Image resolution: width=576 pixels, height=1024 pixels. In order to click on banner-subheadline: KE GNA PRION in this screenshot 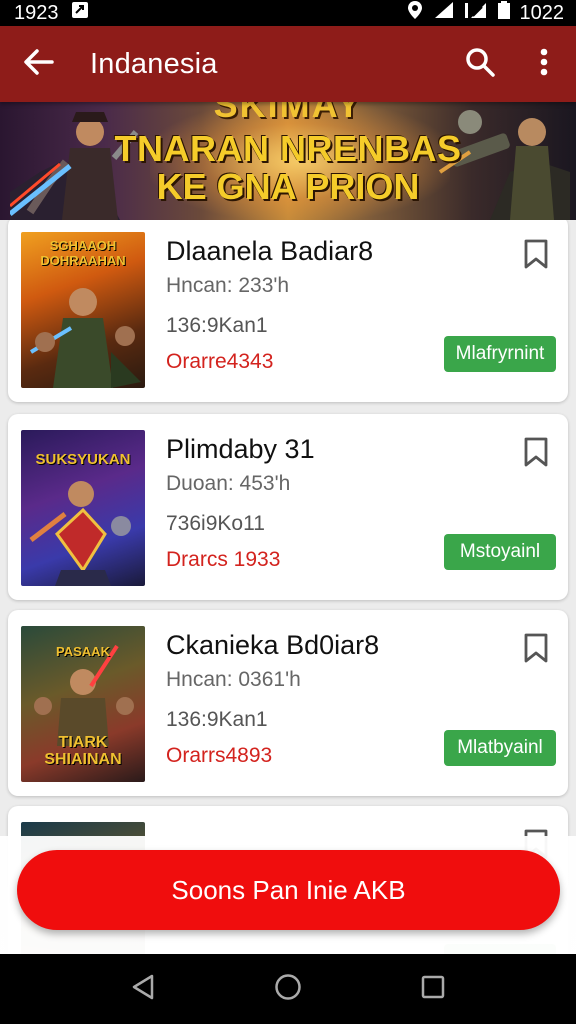, I will do `click(288, 186)`.